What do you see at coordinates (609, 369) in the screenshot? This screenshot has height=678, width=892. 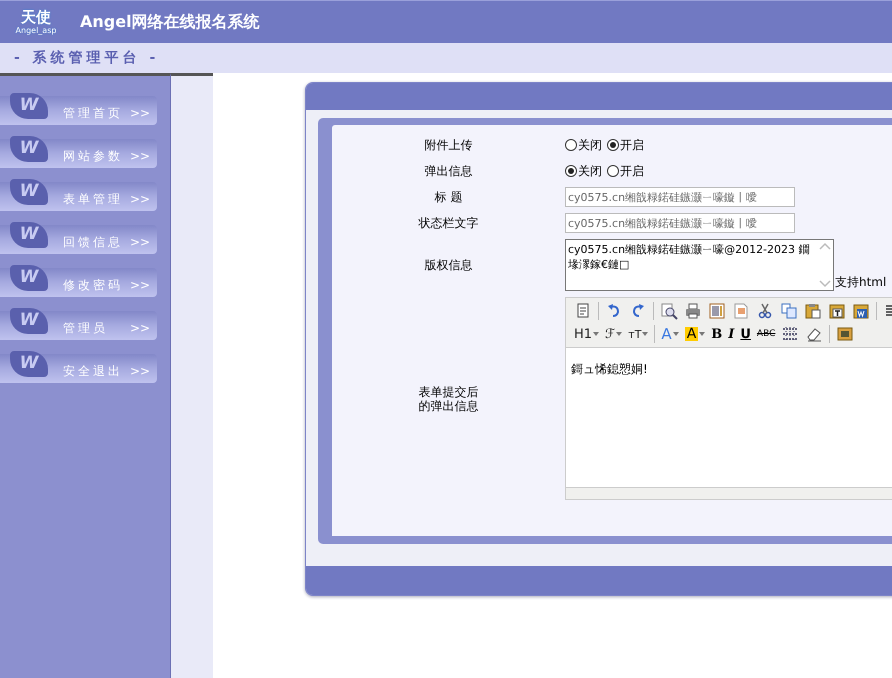 I see `editor-text: 鎶ュ悕鎴愬姛!` at bounding box center [609, 369].